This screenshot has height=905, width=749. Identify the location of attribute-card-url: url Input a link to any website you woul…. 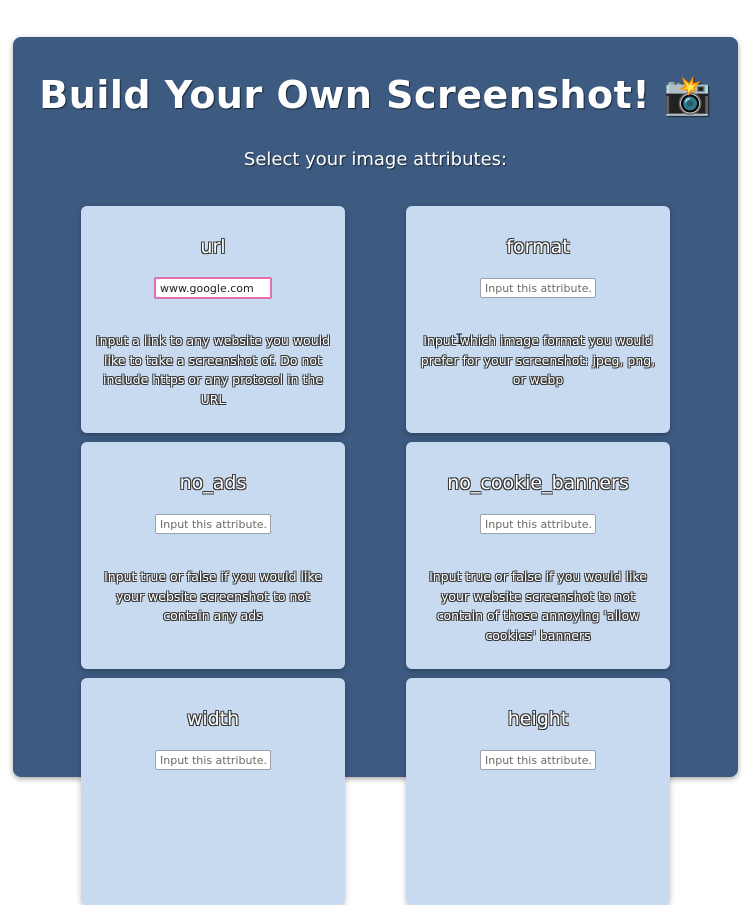
(213, 319).